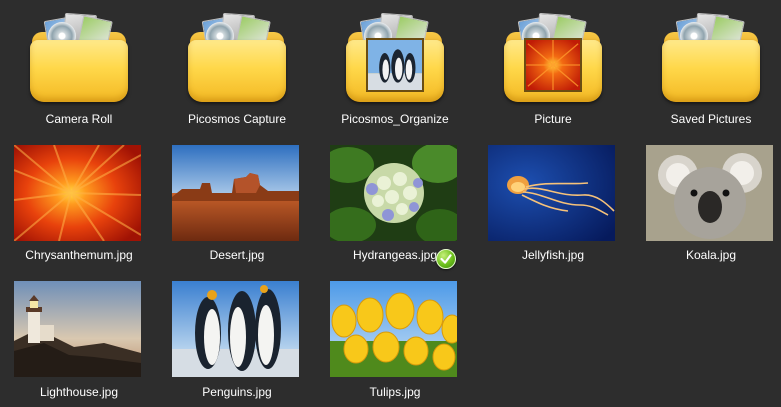 The image size is (781, 407). I want to click on folder-tile: Camera Roll, so click(79, 67).